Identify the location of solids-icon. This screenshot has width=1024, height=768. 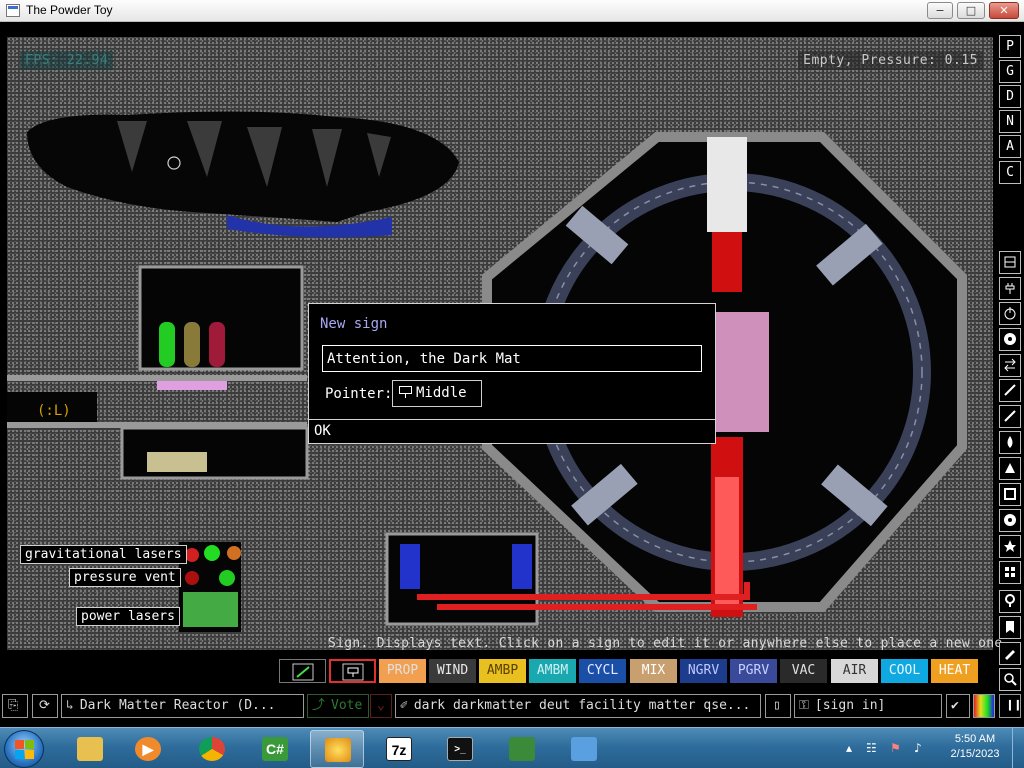
(1010, 494).